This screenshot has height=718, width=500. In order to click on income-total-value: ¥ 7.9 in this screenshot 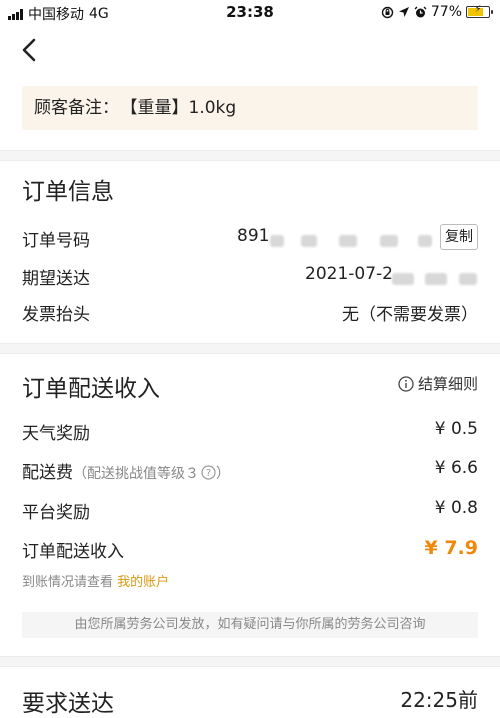, I will do `click(451, 548)`.